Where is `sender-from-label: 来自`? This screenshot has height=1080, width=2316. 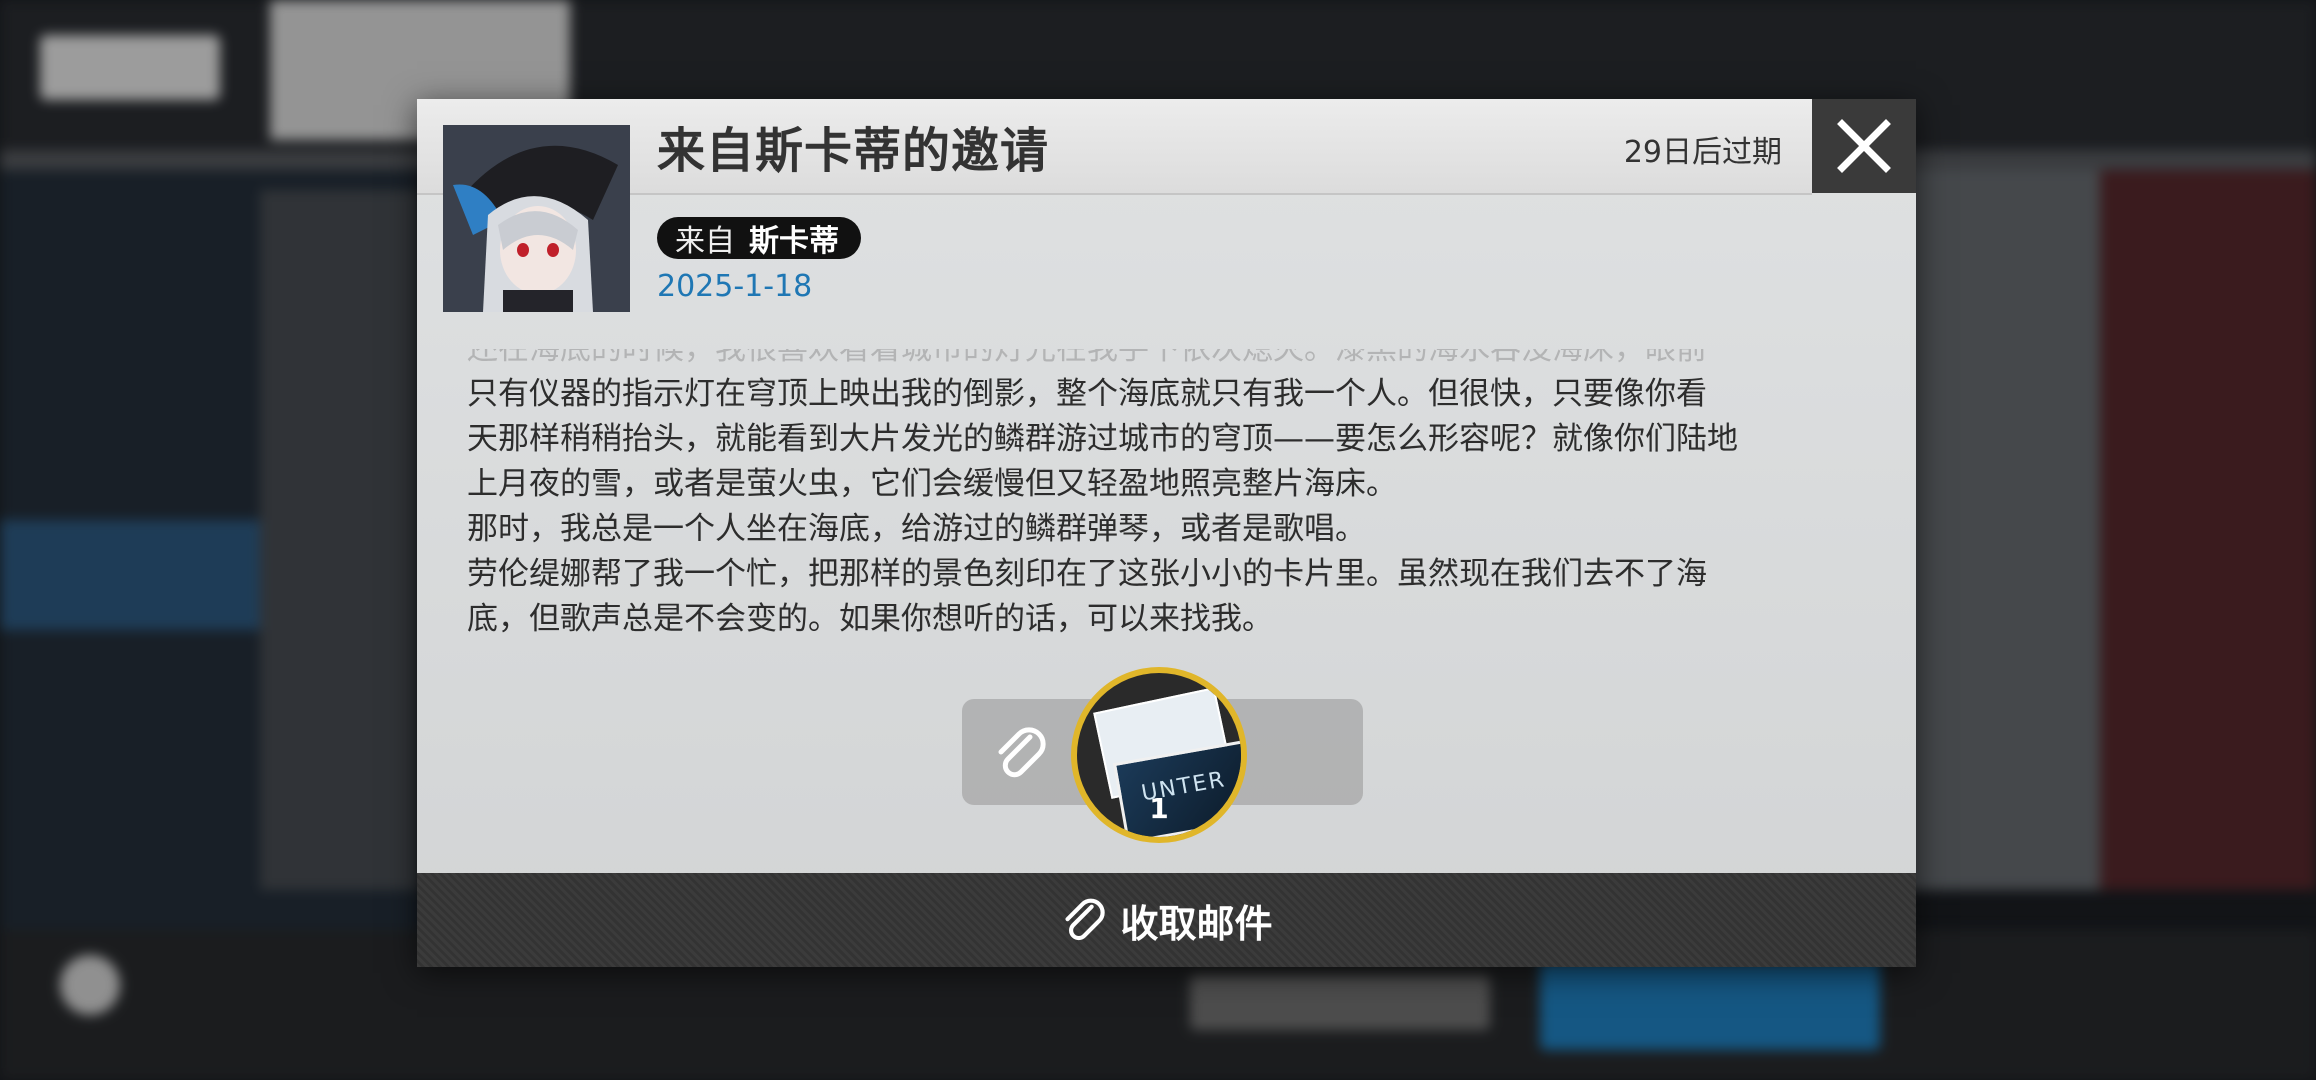
sender-from-label: 来自 is located at coordinates (705, 241).